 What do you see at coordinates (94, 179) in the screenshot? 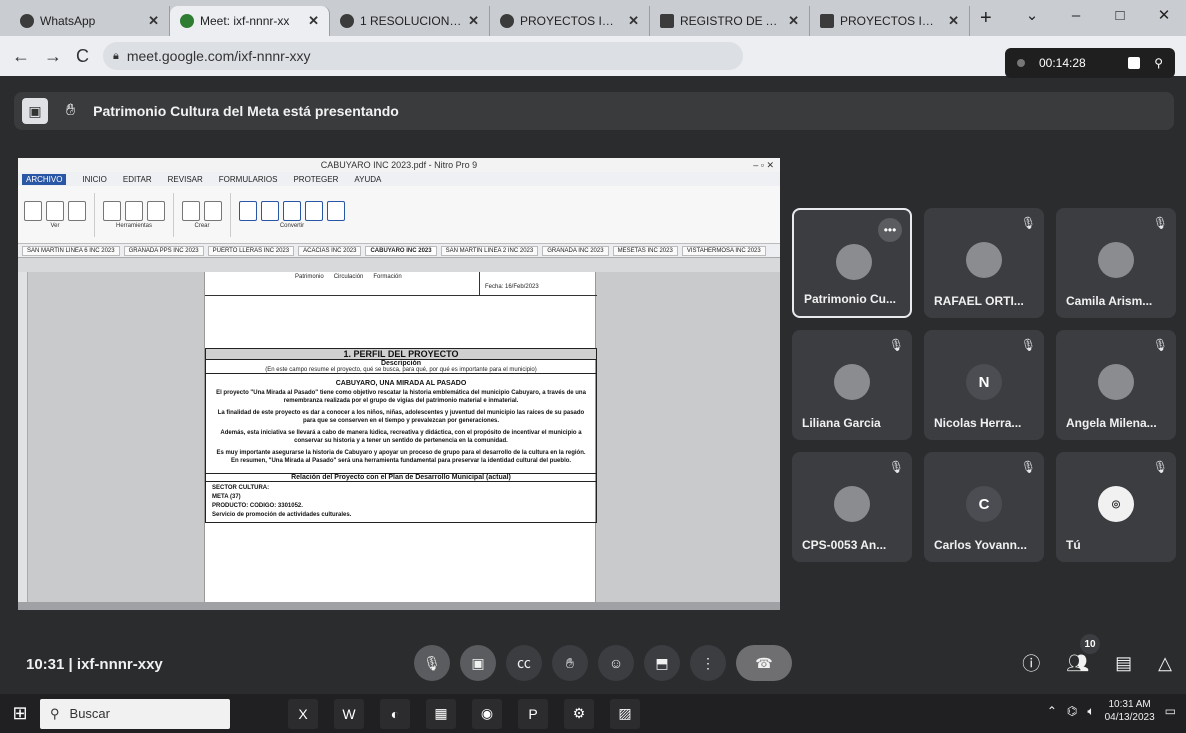
I see `pdf-menu-inicio: INICIO` at bounding box center [94, 179].